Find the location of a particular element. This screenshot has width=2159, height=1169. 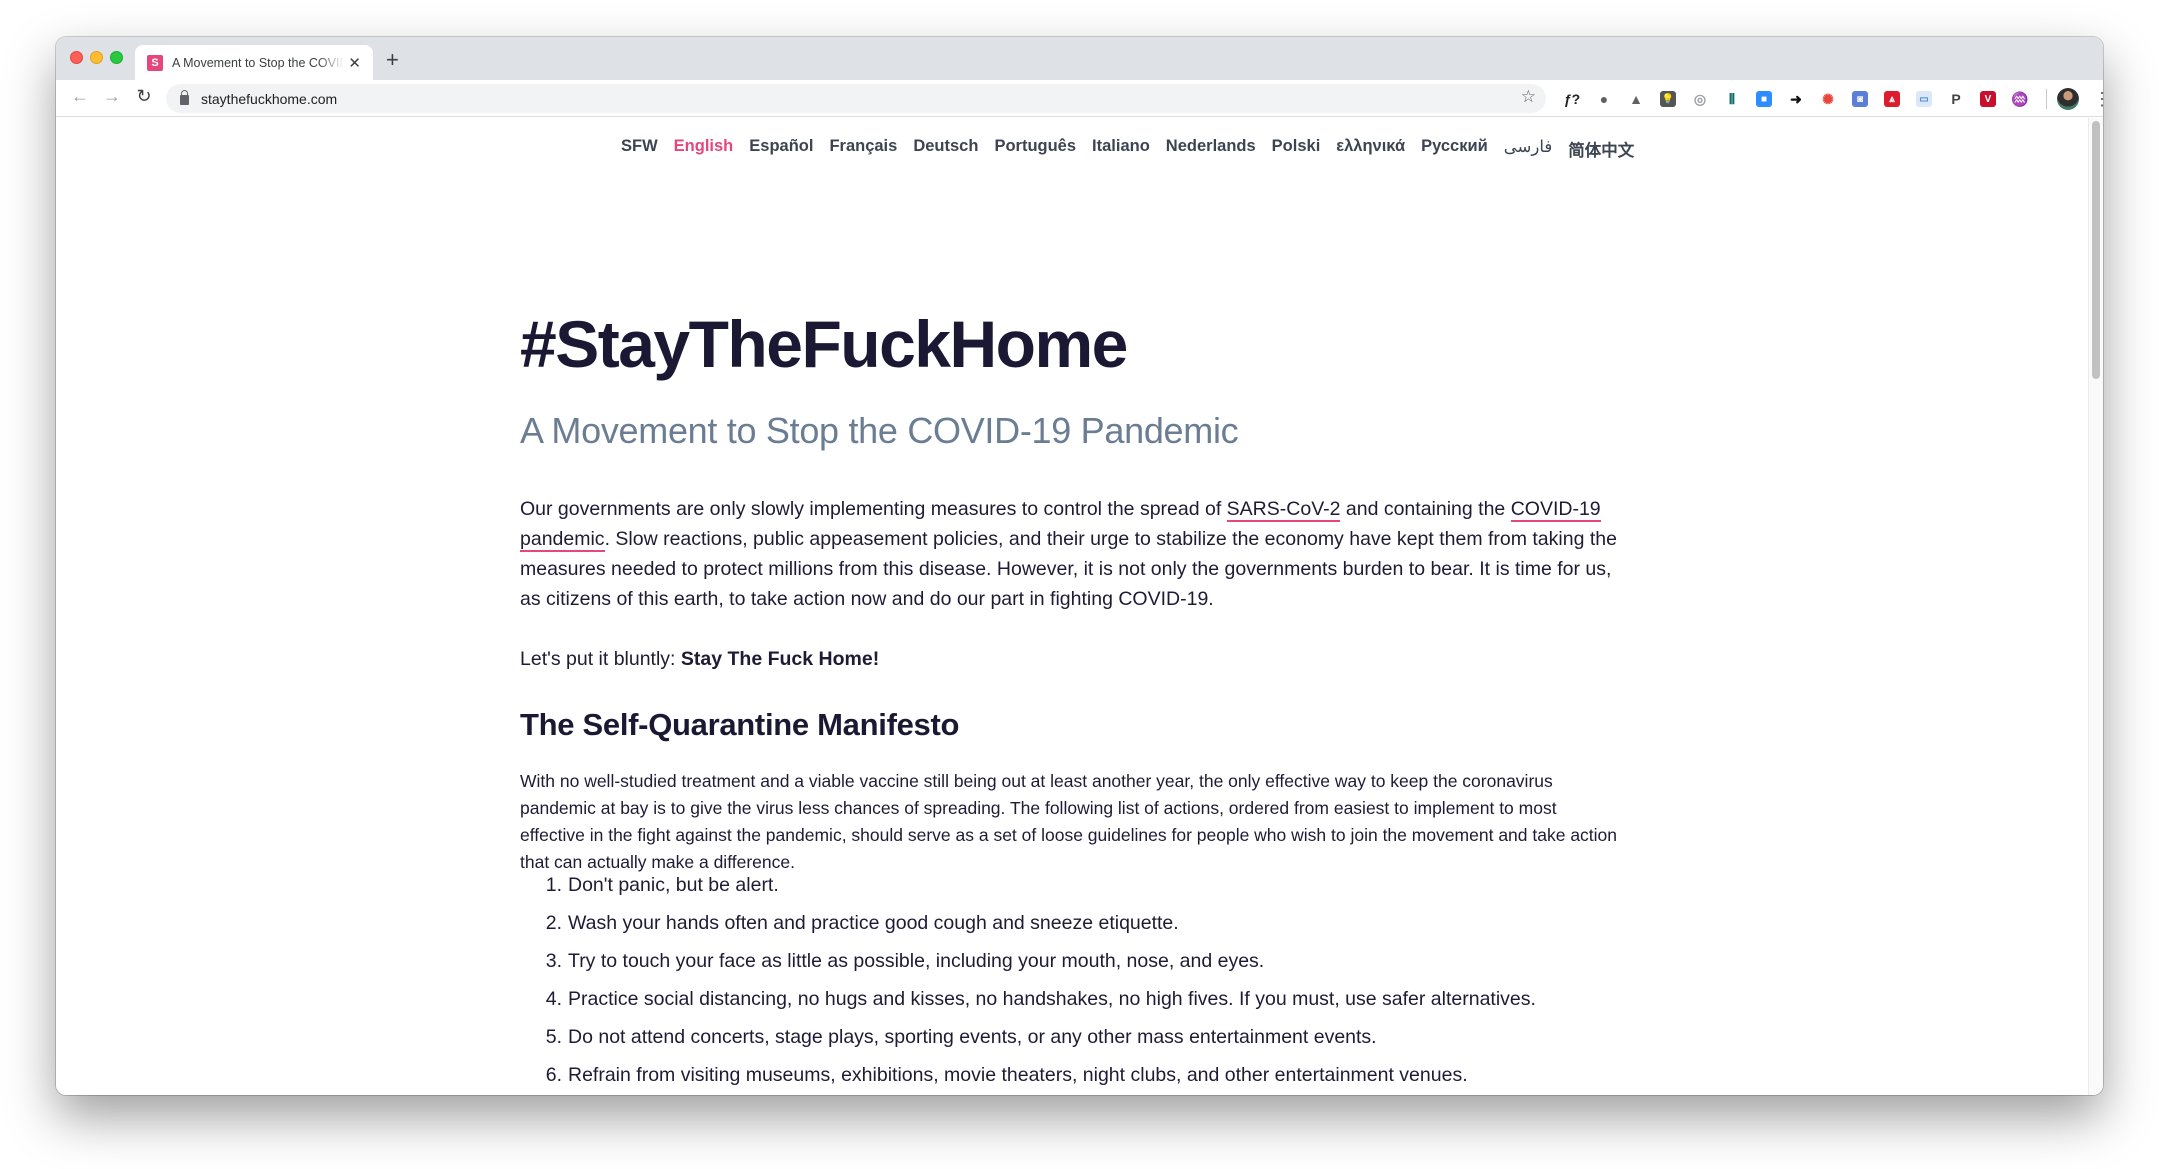

color-wheel-extension-icon: ✺ is located at coordinates (1828, 99).